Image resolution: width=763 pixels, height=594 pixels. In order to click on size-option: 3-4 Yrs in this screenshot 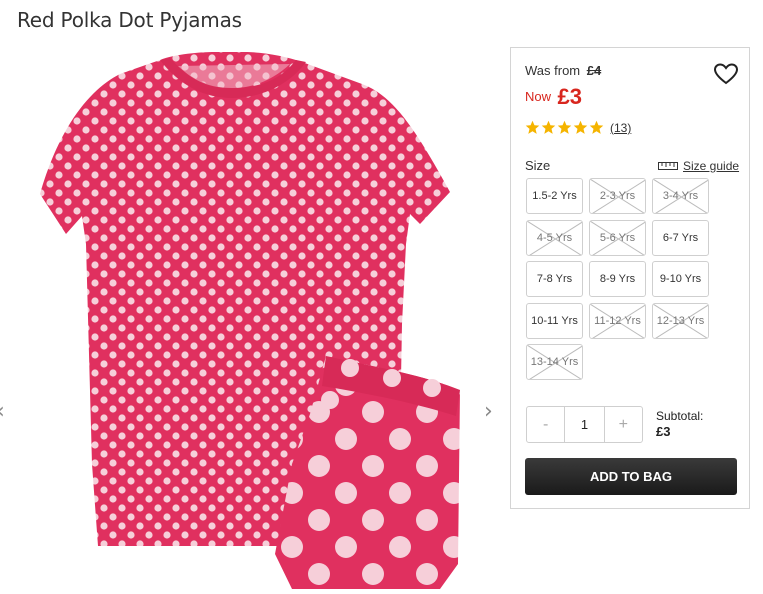, I will do `click(680, 196)`.